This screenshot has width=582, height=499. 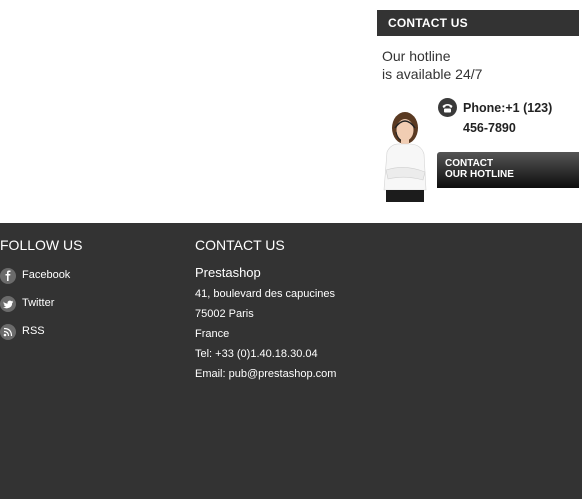 What do you see at coordinates (8, 276) in the screenshot?
I see `facebook-icon` at bounding box center [8, 276].